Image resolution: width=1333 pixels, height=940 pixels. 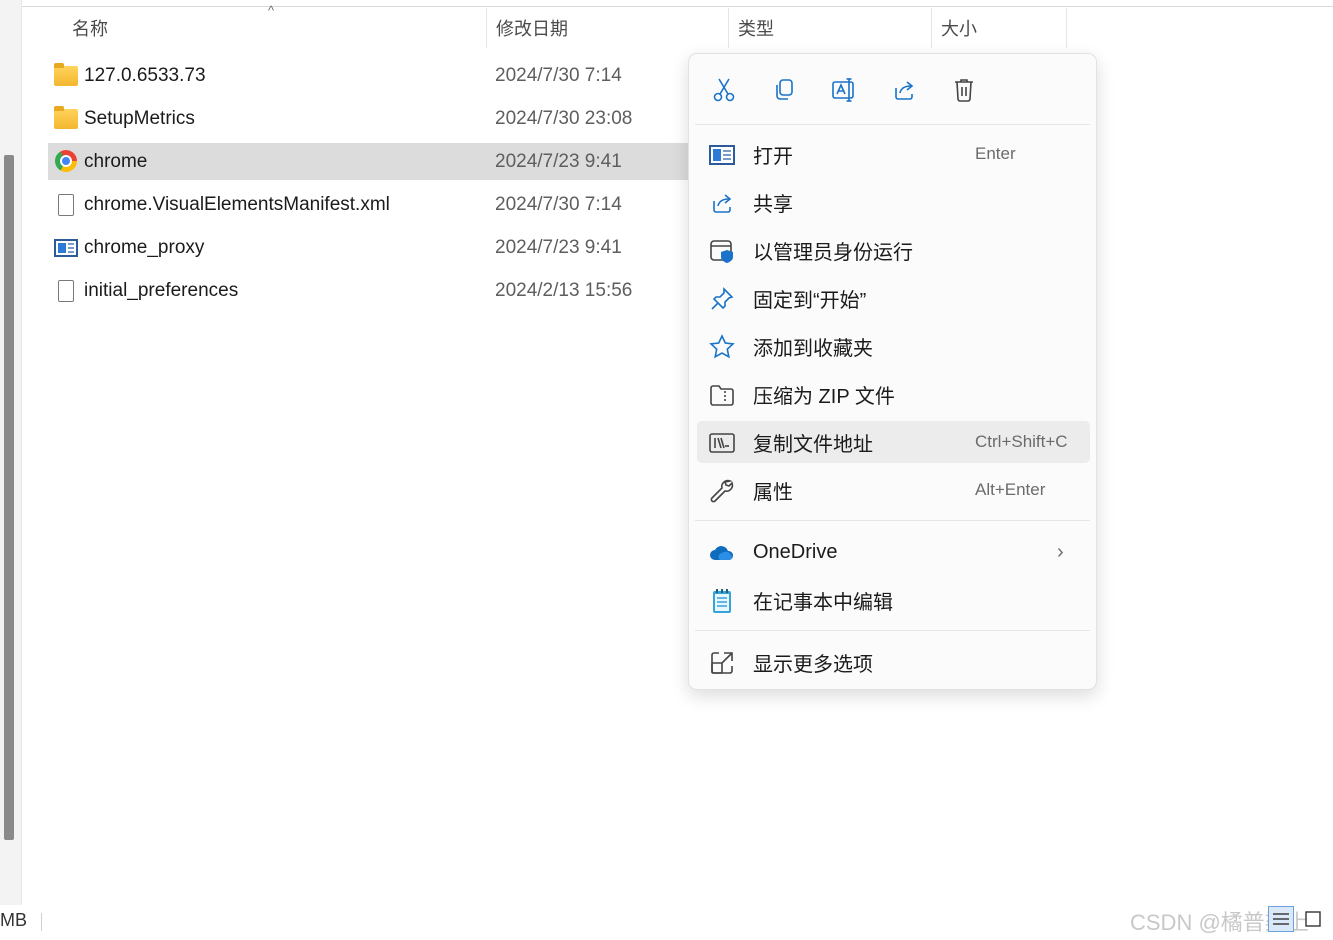 I want to click on column-header-size: 大小, so click(x=998, y=28).